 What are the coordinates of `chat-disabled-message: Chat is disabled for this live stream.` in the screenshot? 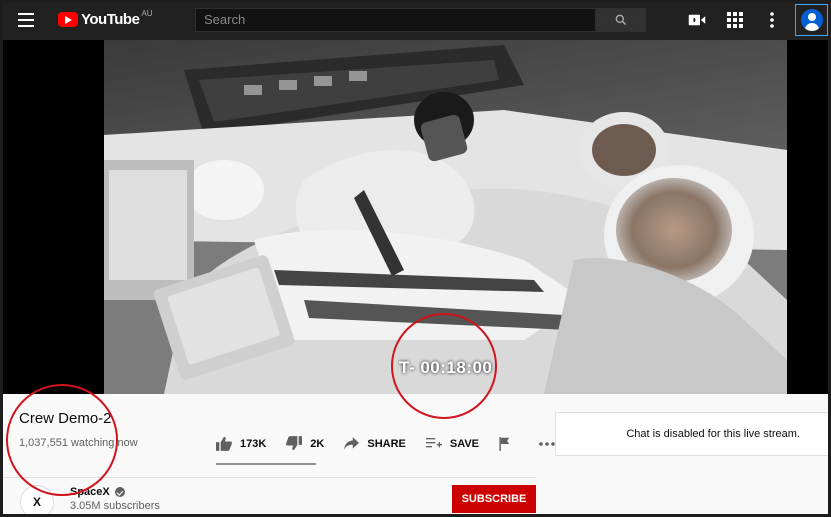 It's located at (713, 434).